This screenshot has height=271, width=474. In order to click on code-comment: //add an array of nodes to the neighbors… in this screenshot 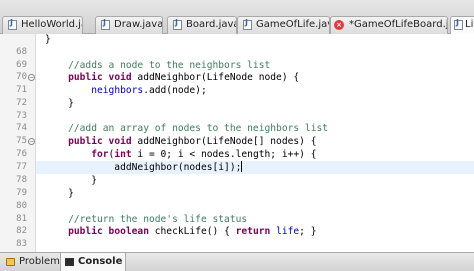, I will do `click(187, 128)`.